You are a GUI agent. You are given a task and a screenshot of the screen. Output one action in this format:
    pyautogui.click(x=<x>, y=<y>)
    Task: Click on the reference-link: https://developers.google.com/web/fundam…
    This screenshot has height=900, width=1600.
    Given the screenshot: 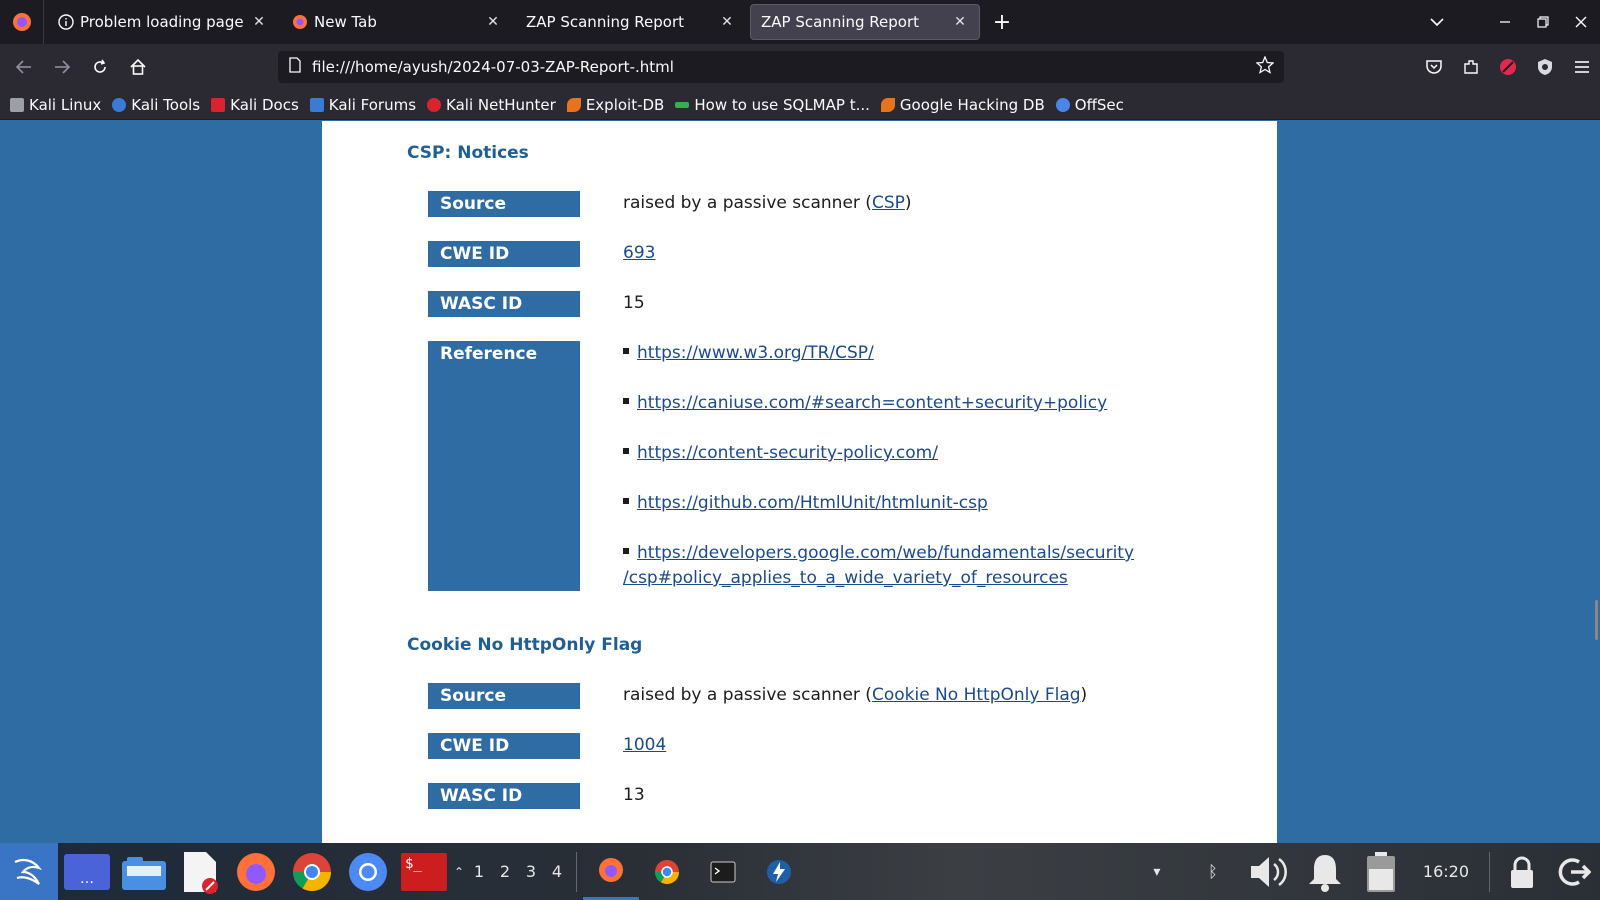 What is the action you would take?
    pyautogui.click(x=885, y=553)
    